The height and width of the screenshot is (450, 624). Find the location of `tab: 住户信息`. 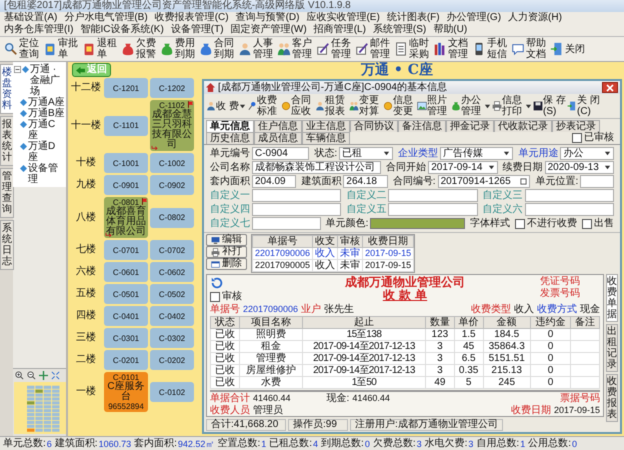

tab: 住户信息 is located at coordinates (278, 126).